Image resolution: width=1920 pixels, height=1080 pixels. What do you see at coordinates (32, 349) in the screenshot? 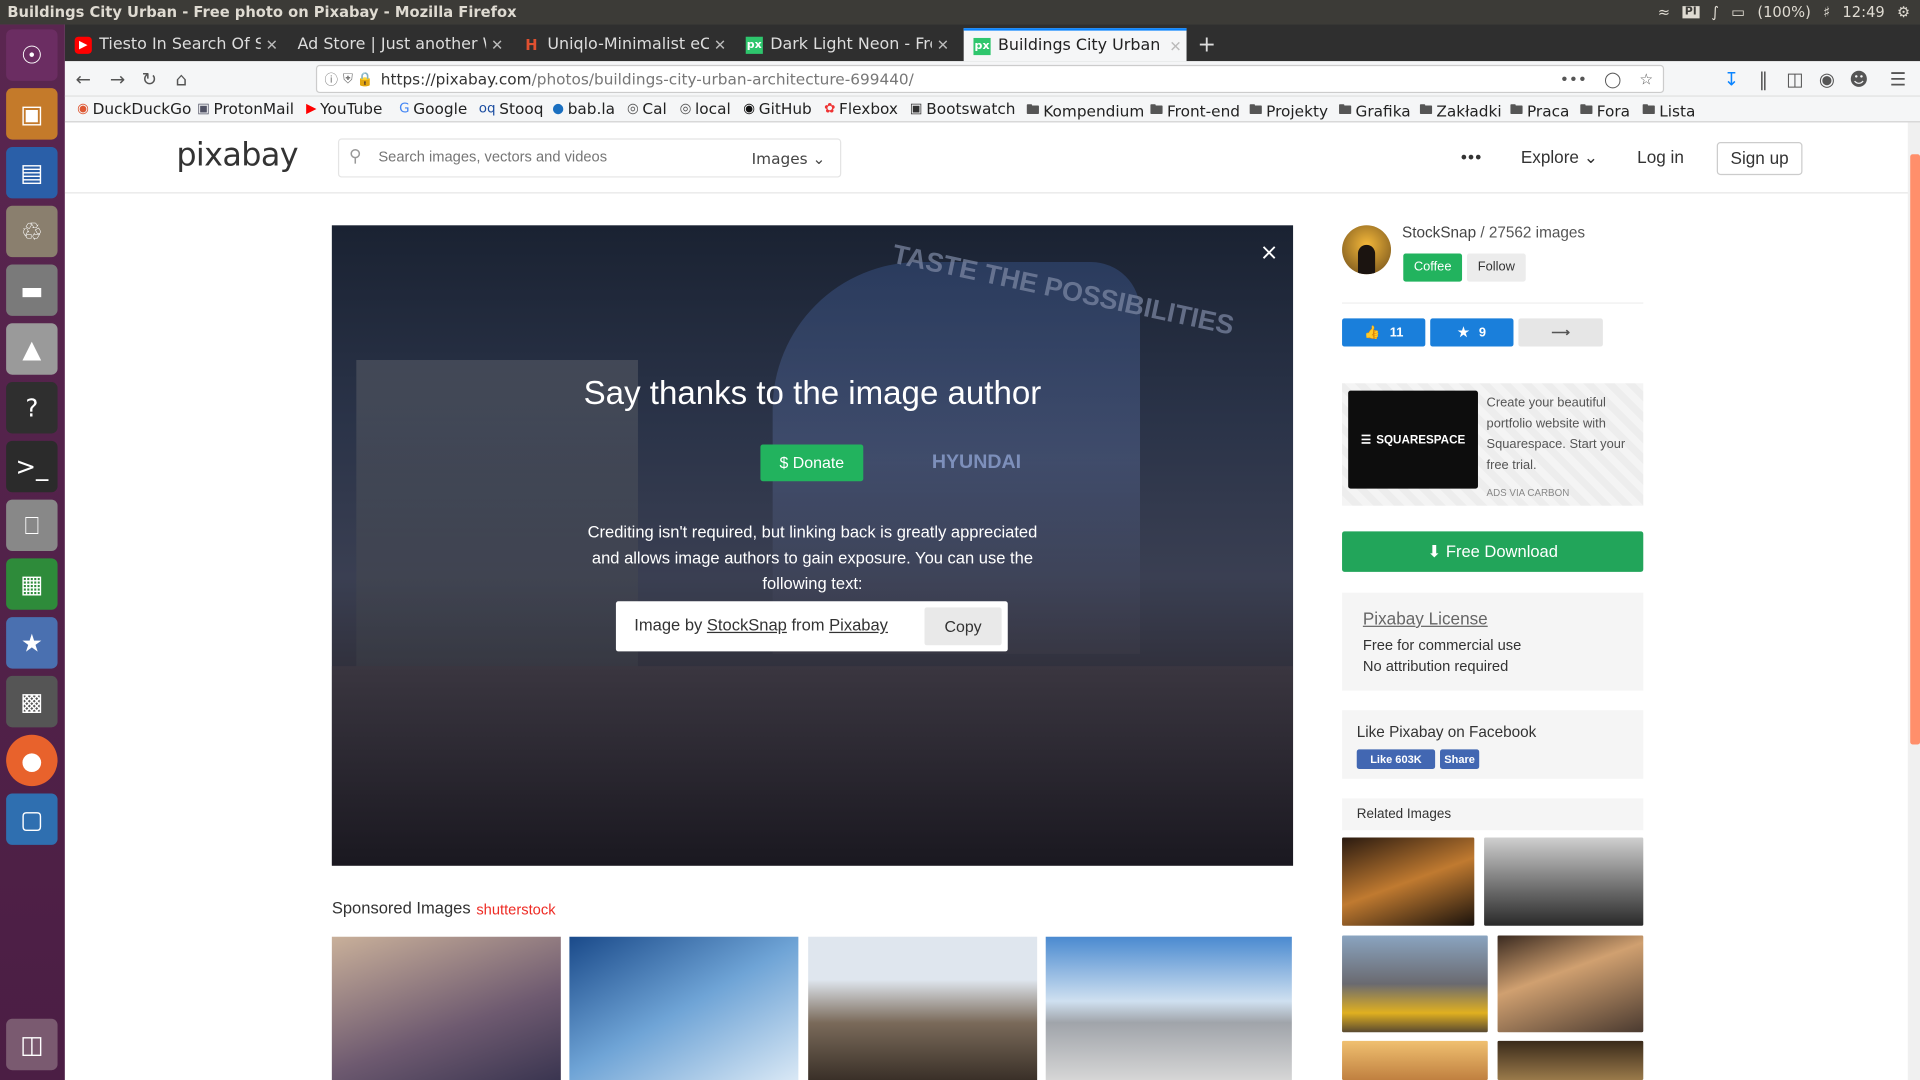
I see `install-icon: ▲` at bounding box center [32, 349].